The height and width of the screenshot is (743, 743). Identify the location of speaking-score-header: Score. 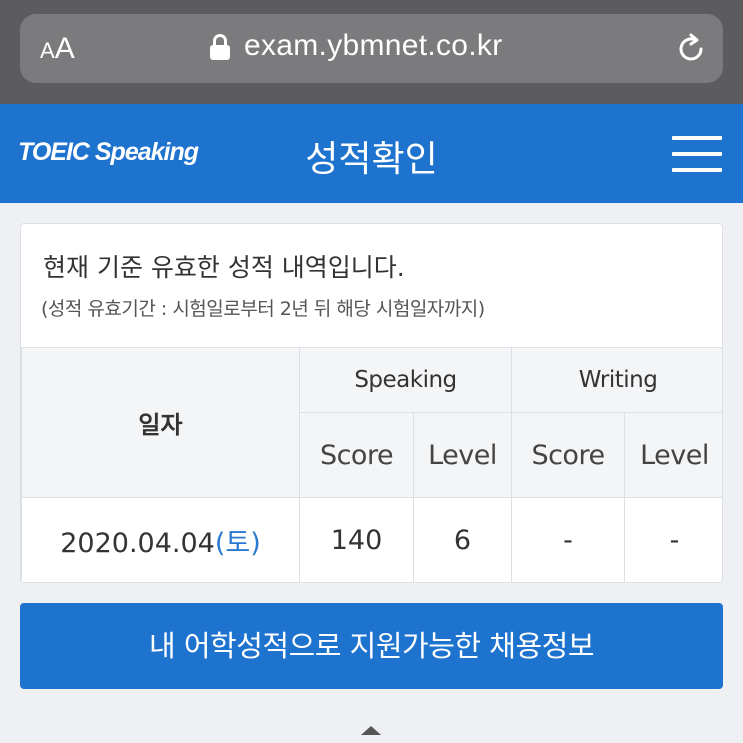
(356, 455).